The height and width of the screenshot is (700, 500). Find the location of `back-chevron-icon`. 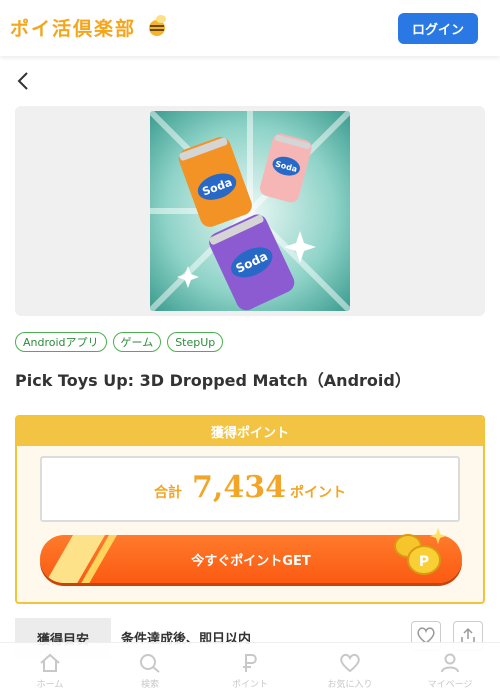

back-chevron-icon is located at coordinates (24, 81).